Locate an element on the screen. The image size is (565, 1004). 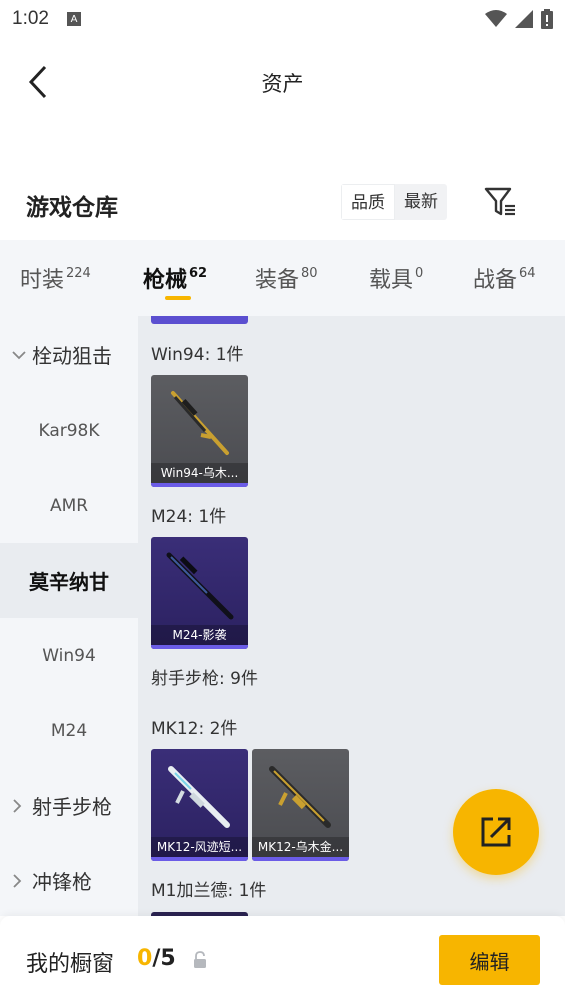
nav-group-smg: 冲锋枪 is located at coordinates (69, 880).